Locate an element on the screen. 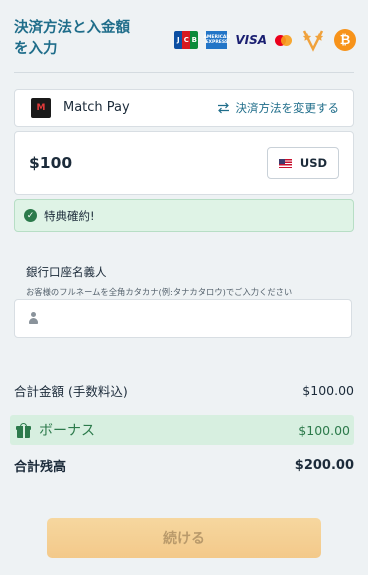  total-amount-row: 合計金額 (手数料込) $100.00 is located at coordinates (184, 390).